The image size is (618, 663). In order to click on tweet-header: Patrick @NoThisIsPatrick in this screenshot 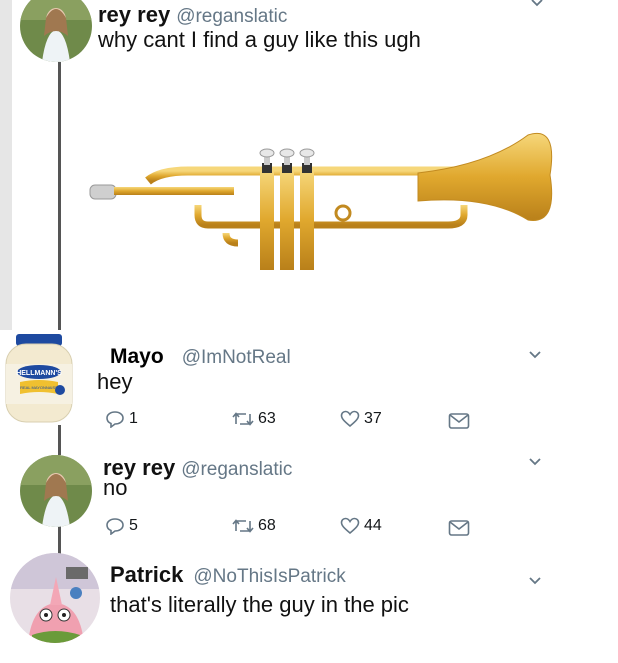, I will do `click(228, 575)`.